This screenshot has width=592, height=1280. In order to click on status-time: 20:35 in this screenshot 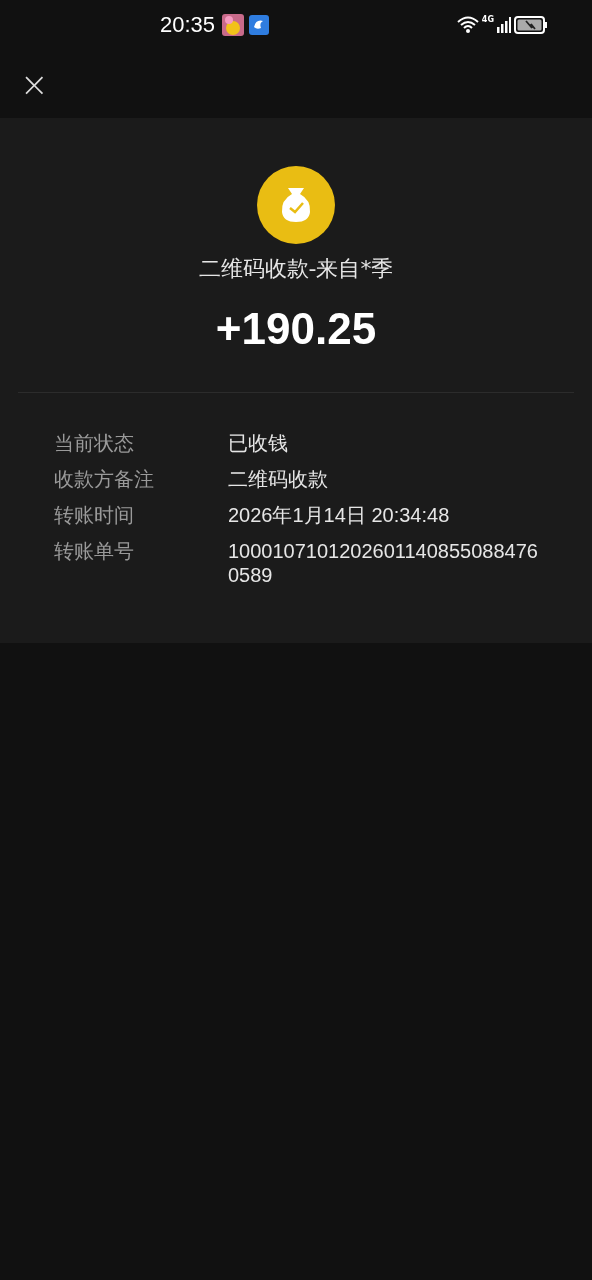, I will do `click(188, 25)`.